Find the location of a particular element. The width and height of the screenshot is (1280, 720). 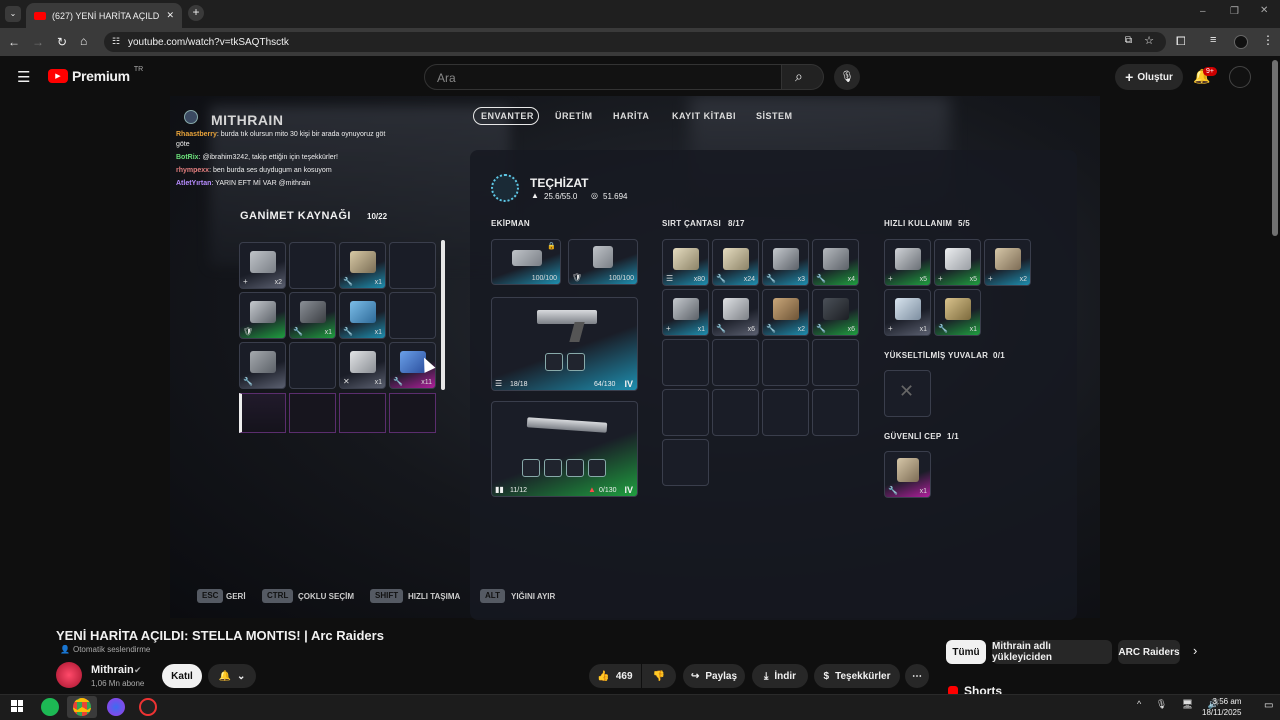

loot-slot: 🛡 is located at coordinates (262, 315).